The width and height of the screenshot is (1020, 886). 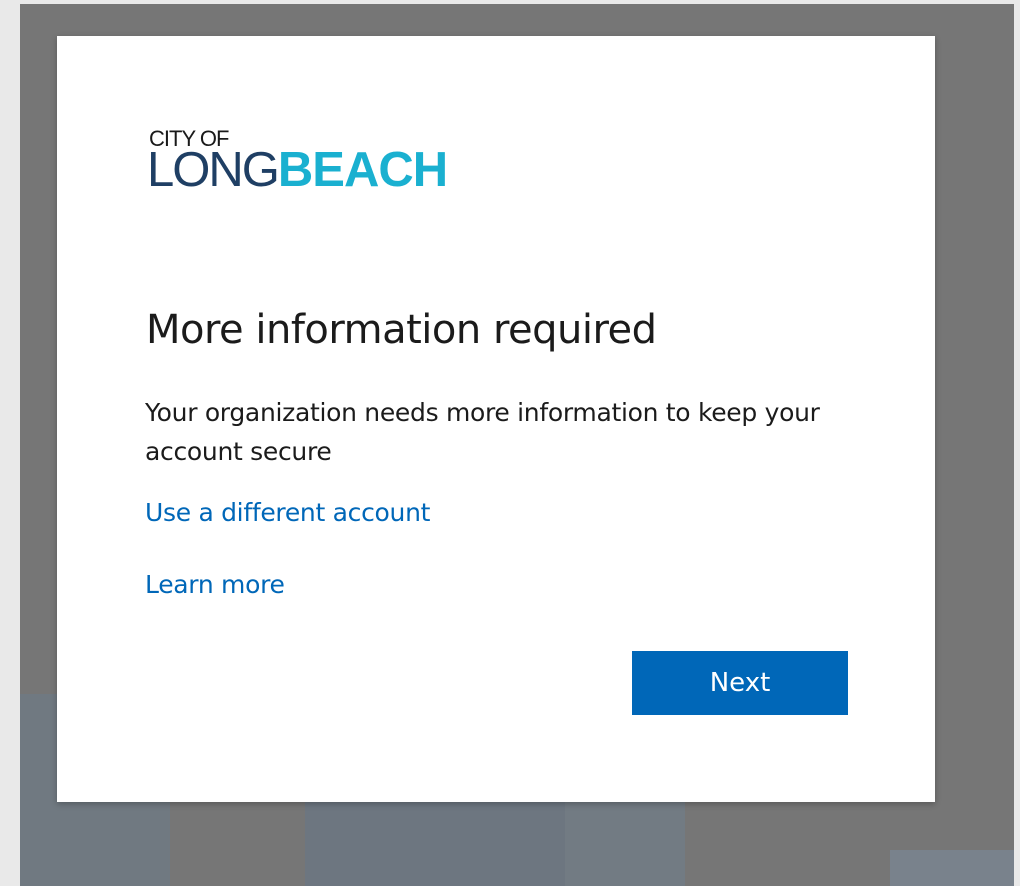 I want to click on use-different-account-link: Use a different account, so click(x=287, y=513).